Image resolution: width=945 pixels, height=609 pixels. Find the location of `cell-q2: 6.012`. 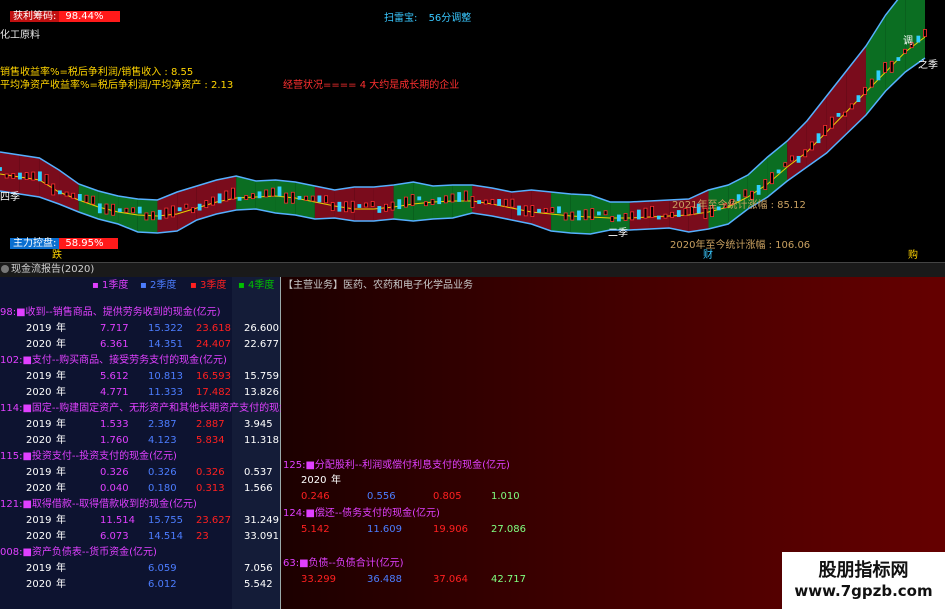

cell-q2: 6.012 is located at coordinates (162, 584).